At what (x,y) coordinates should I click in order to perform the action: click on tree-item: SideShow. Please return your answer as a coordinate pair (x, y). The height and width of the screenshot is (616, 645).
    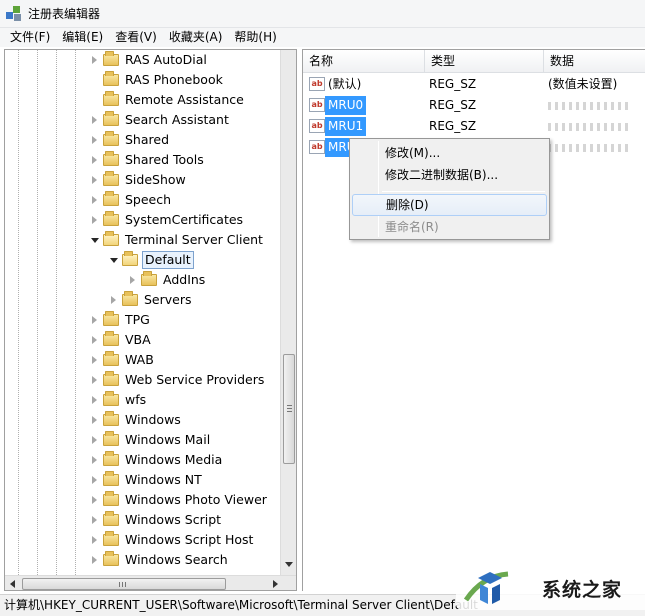
    Looking at the image, I should click on (143, 180).